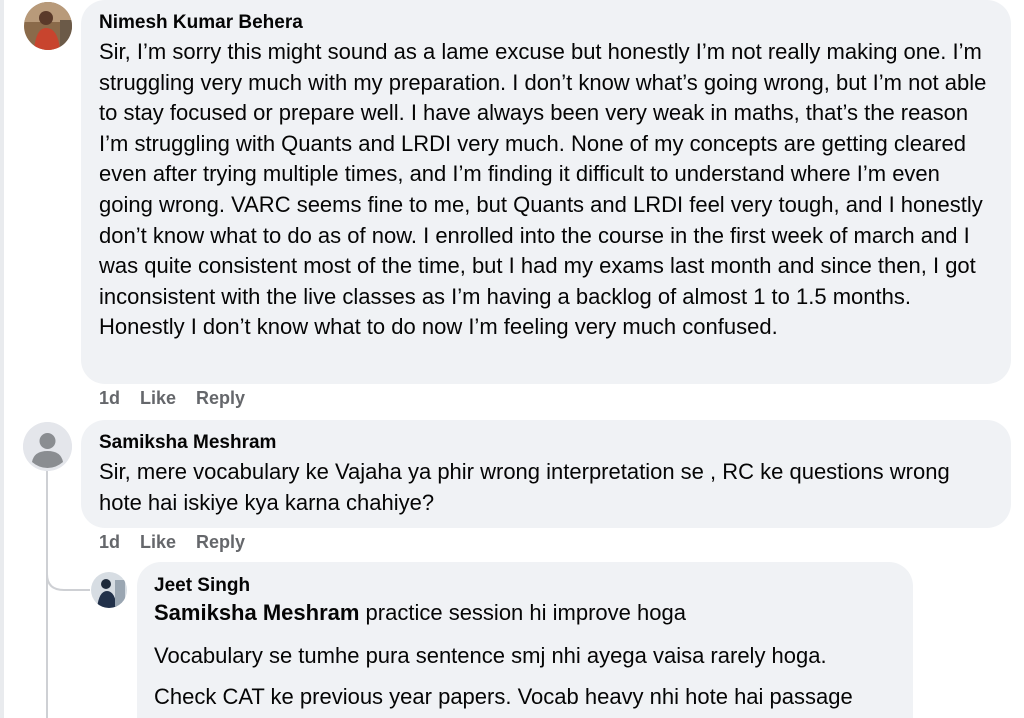  Describe the element at coordinates (546, 23) in the screenshot. I see `comment-author: Nimesh Kumar Behera` at that location.